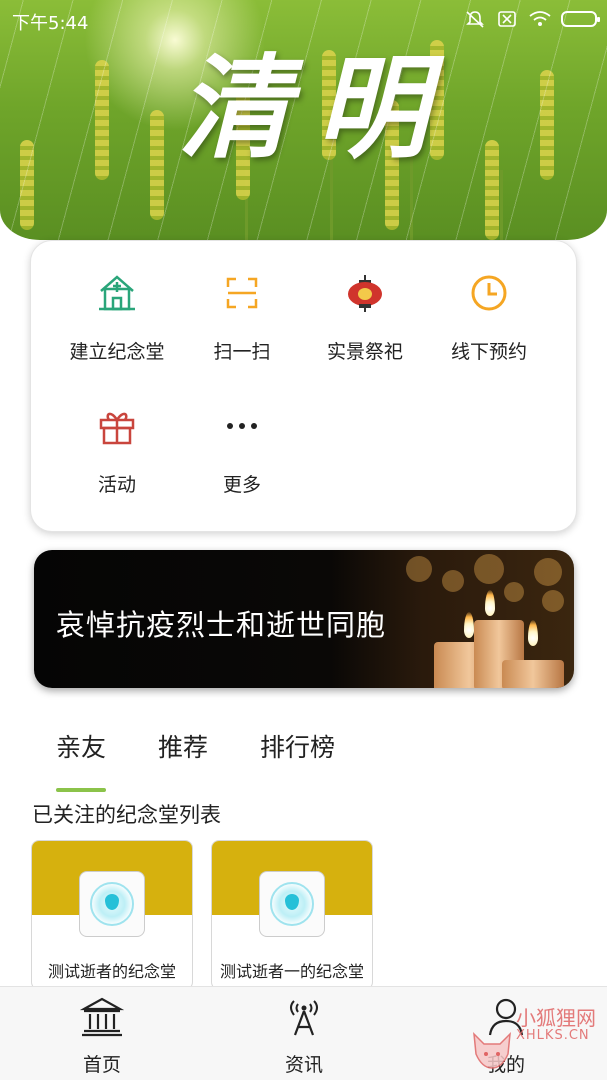  I want to click on more-icon, so click(242, 426).